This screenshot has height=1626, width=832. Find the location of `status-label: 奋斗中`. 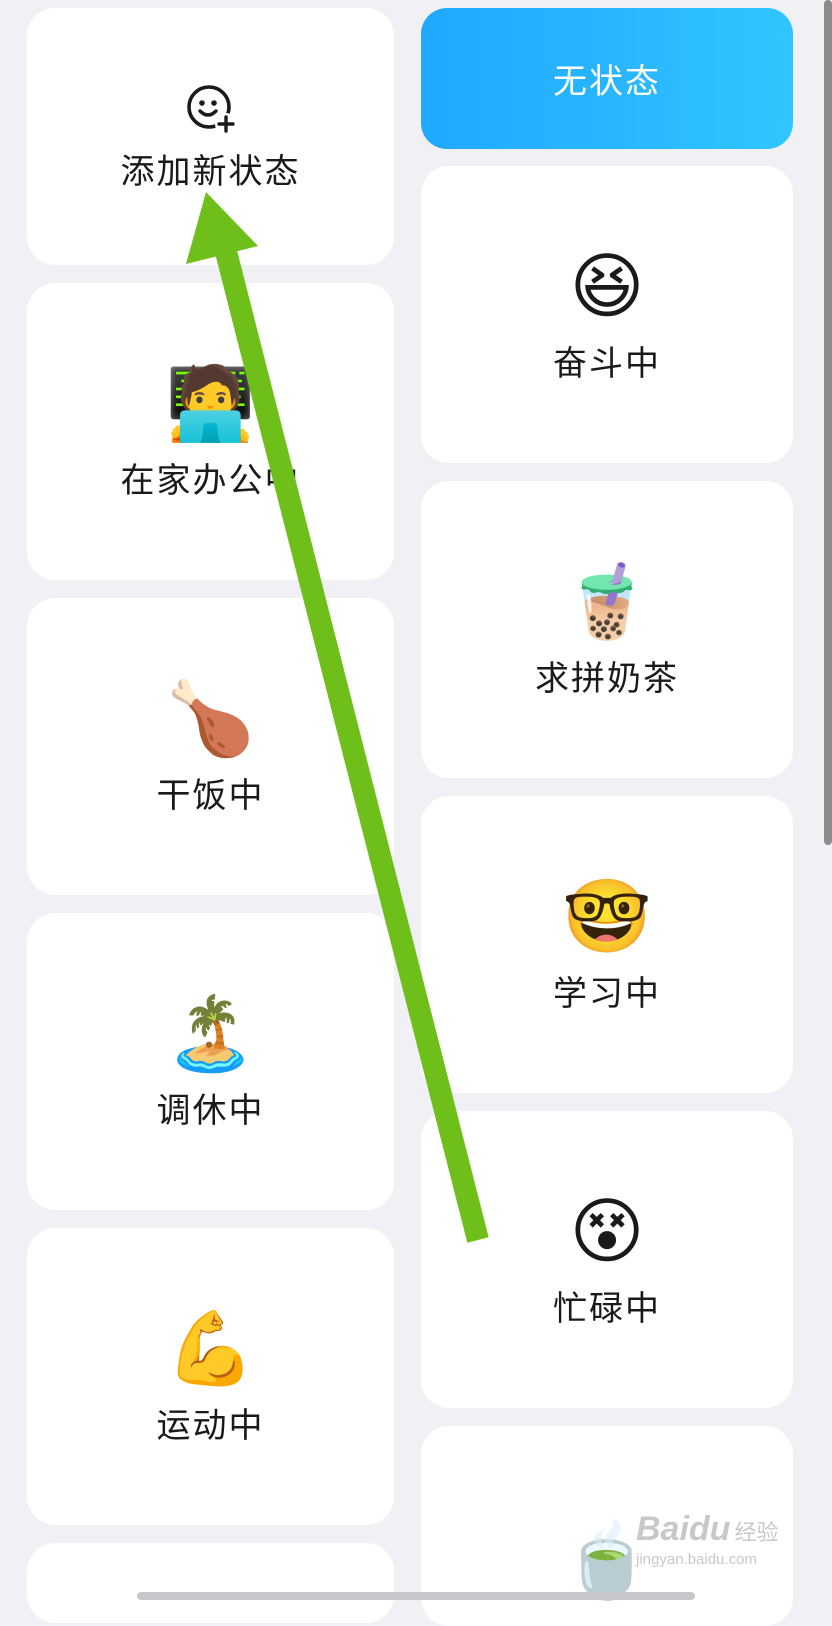

status-label: 奋斗中 is located at coordinates (607, 363).